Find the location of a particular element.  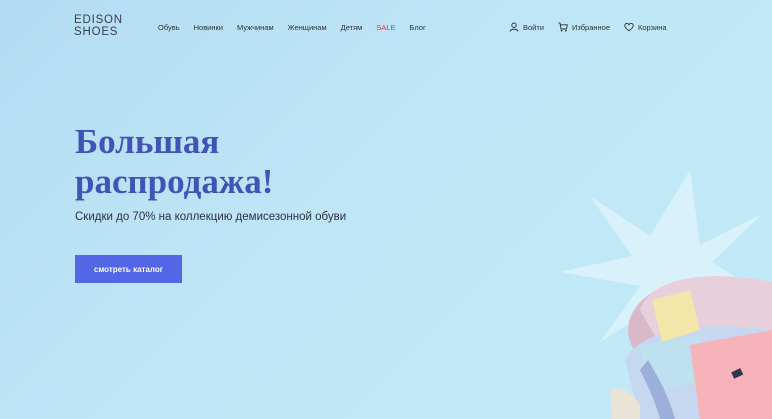

nav-item-sale: SALE is located at coordinates (385, 27).